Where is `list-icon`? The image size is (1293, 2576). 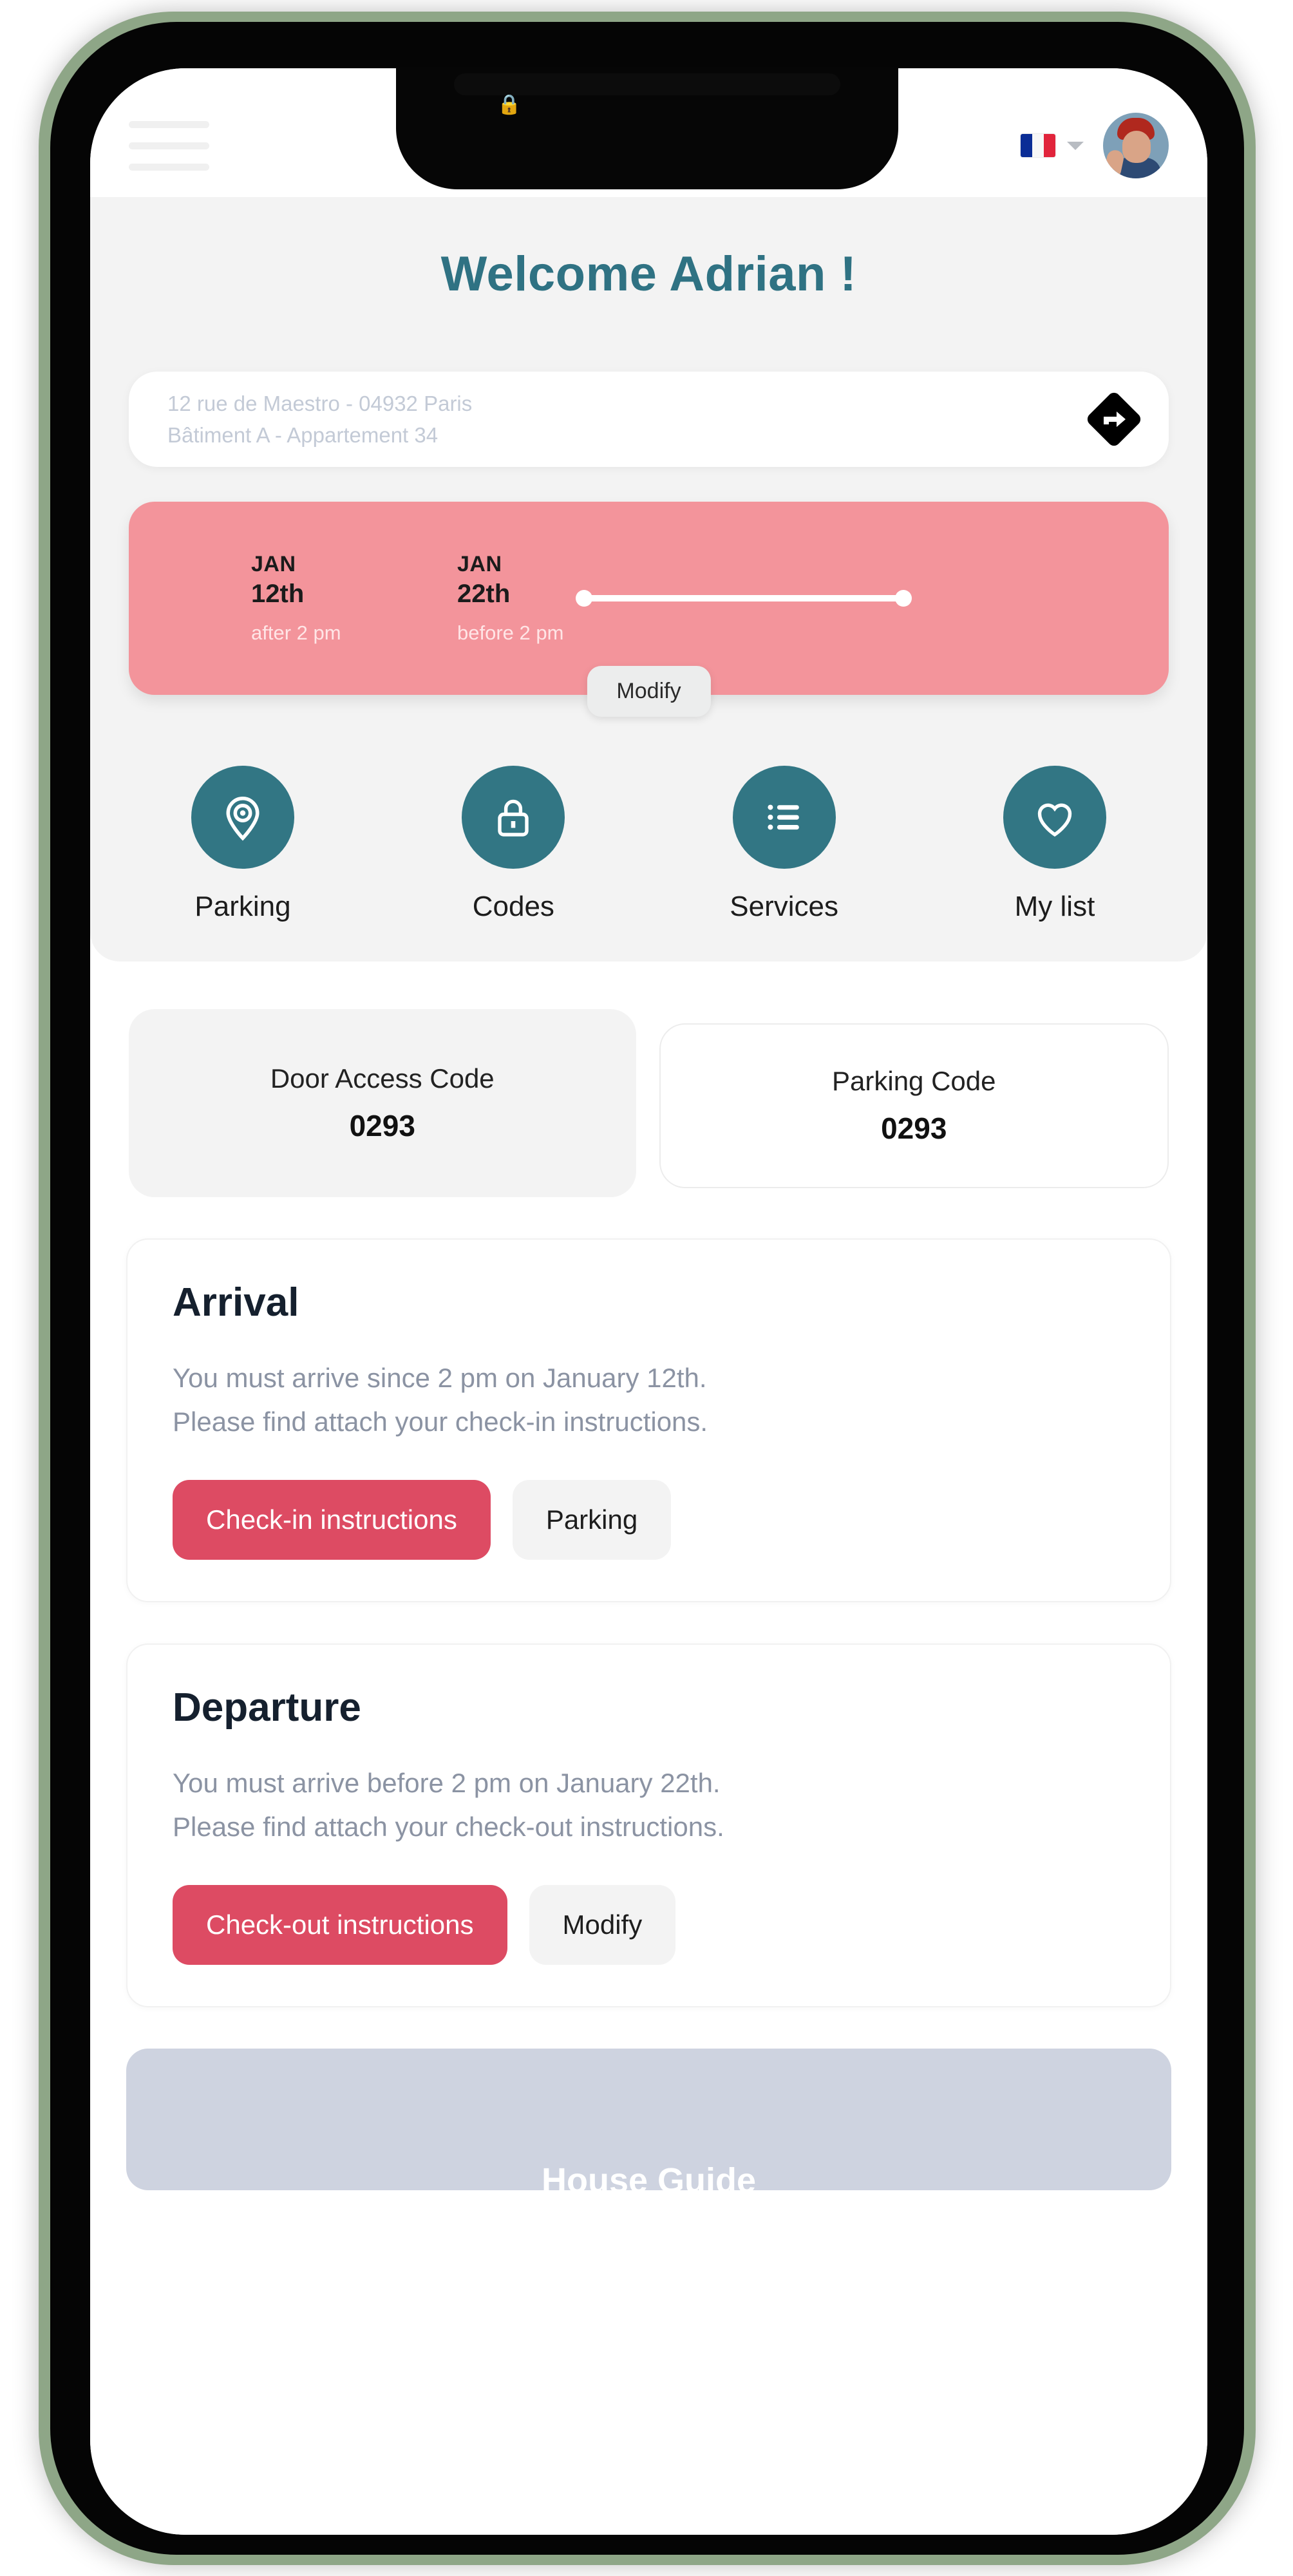
list-icon is located at coordinates (784, 817).